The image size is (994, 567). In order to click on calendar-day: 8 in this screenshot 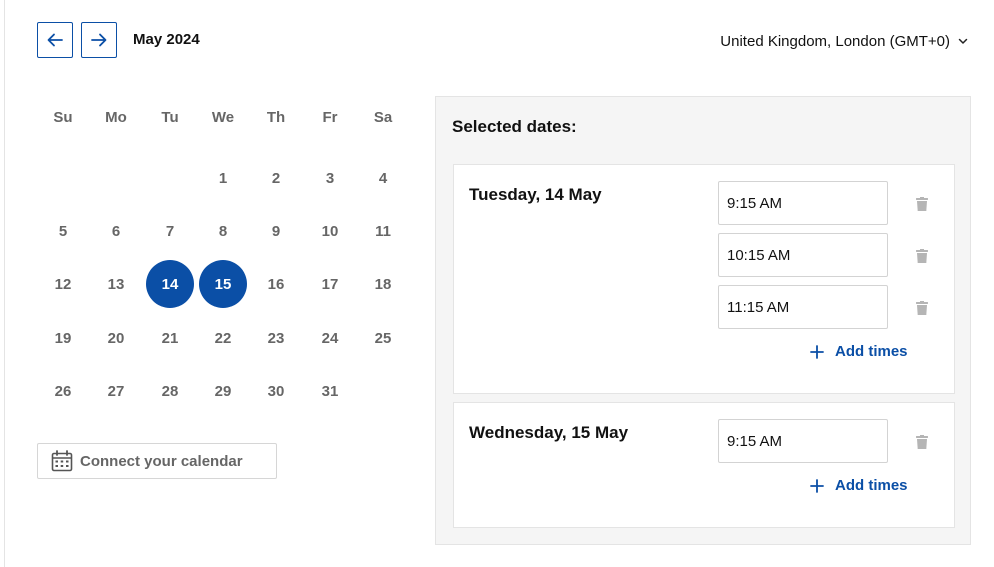, I will do `click(223, 231)`.